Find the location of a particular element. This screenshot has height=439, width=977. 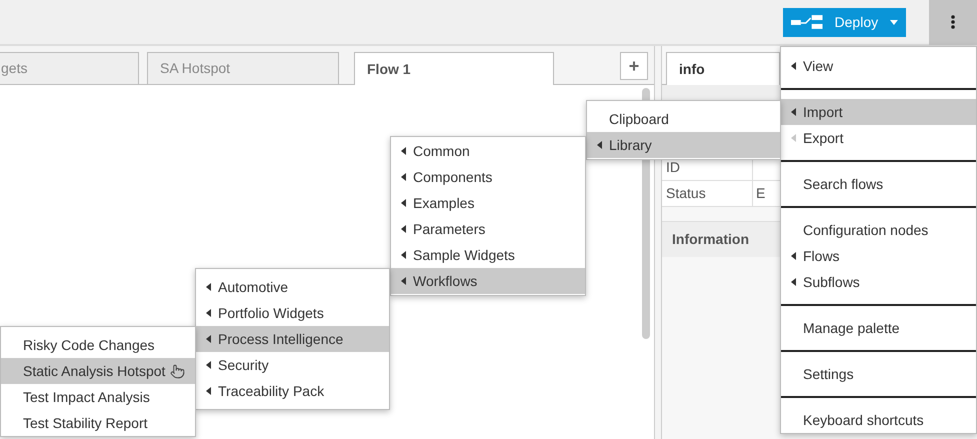

menu-item: Subflows is located at coordinates (878, 282).